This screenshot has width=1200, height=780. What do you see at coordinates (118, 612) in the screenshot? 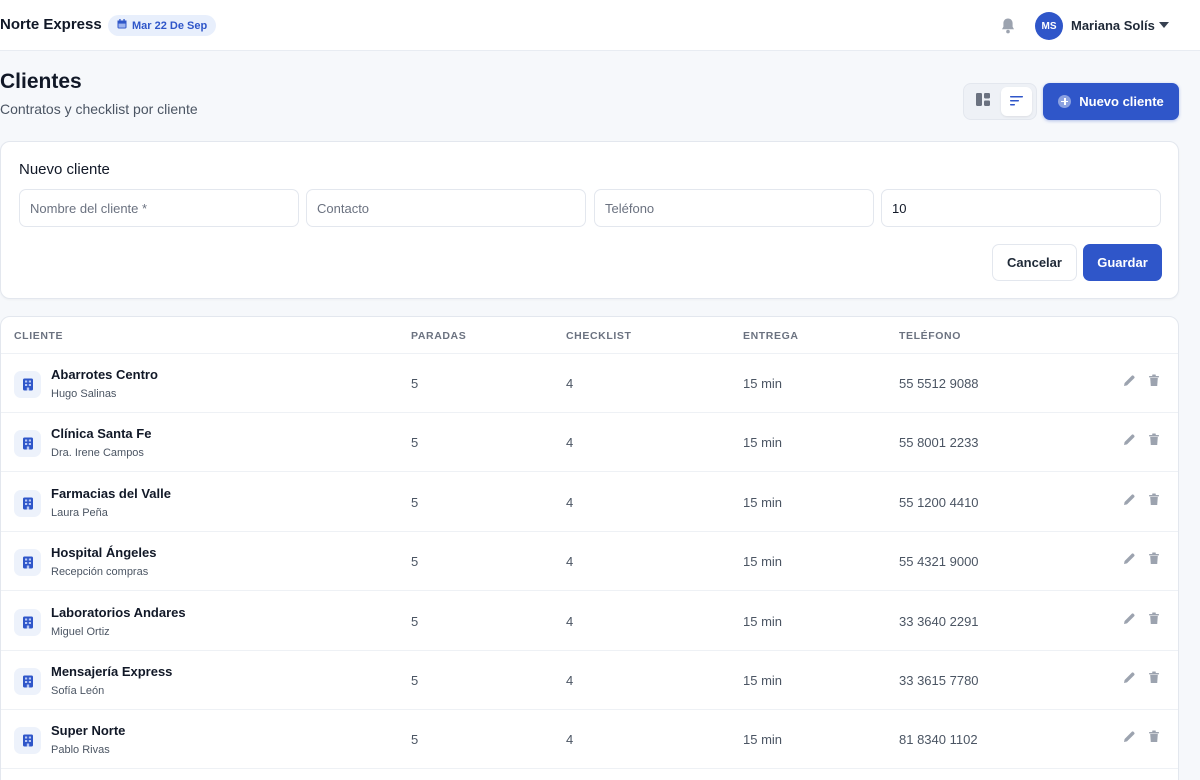
I see `client-name: Laboratorios Andares` at bounding box center [118, 612].